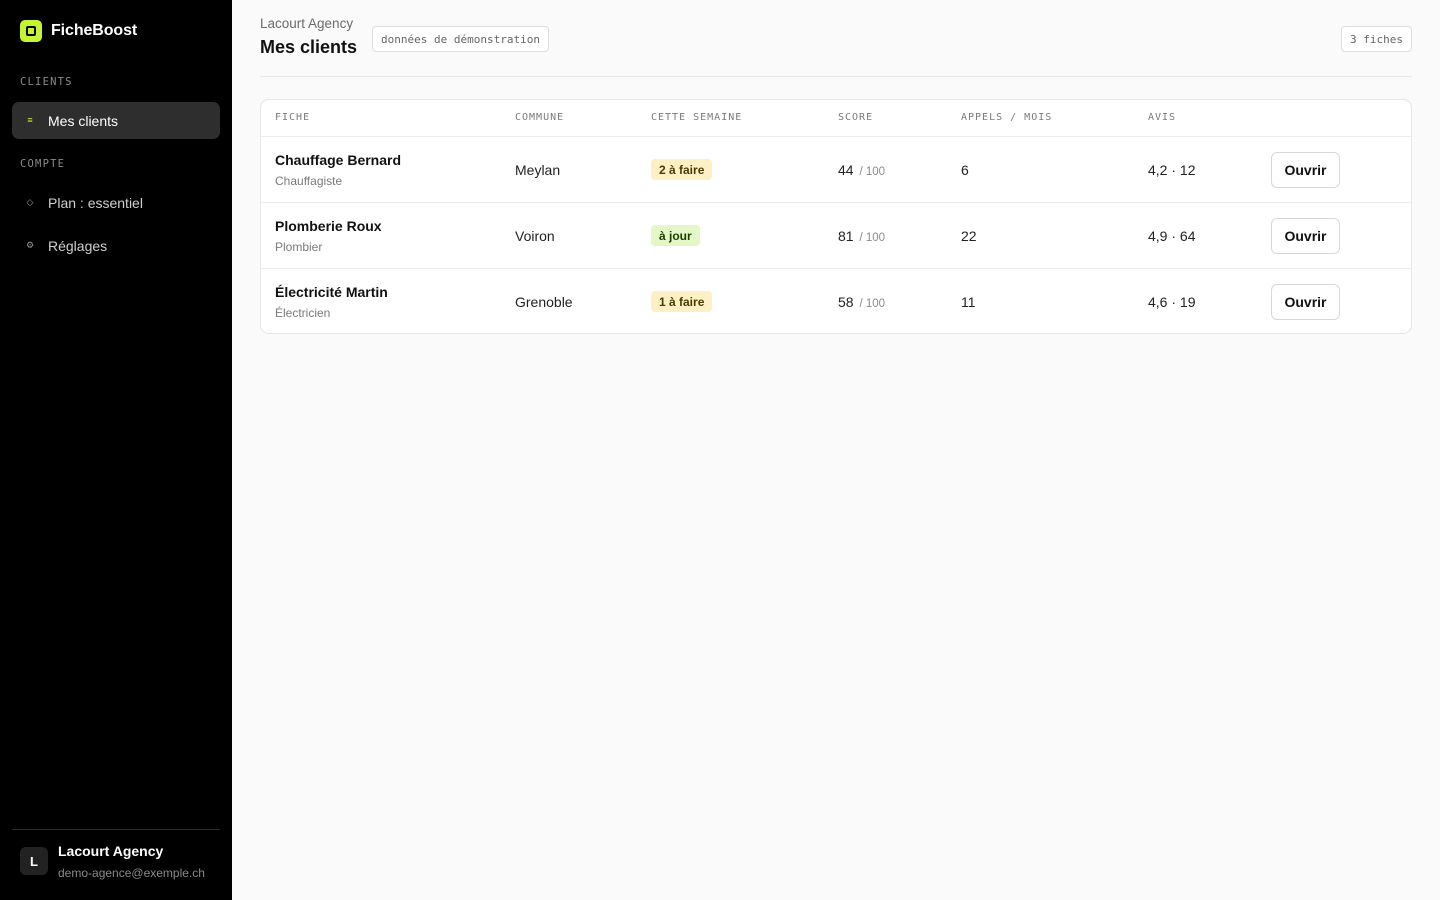  What do you see at coordinates (1172, 302) in the screenshot?
I see `client-reviews: 4,6 · 19` at bounding box center [1172, 302].